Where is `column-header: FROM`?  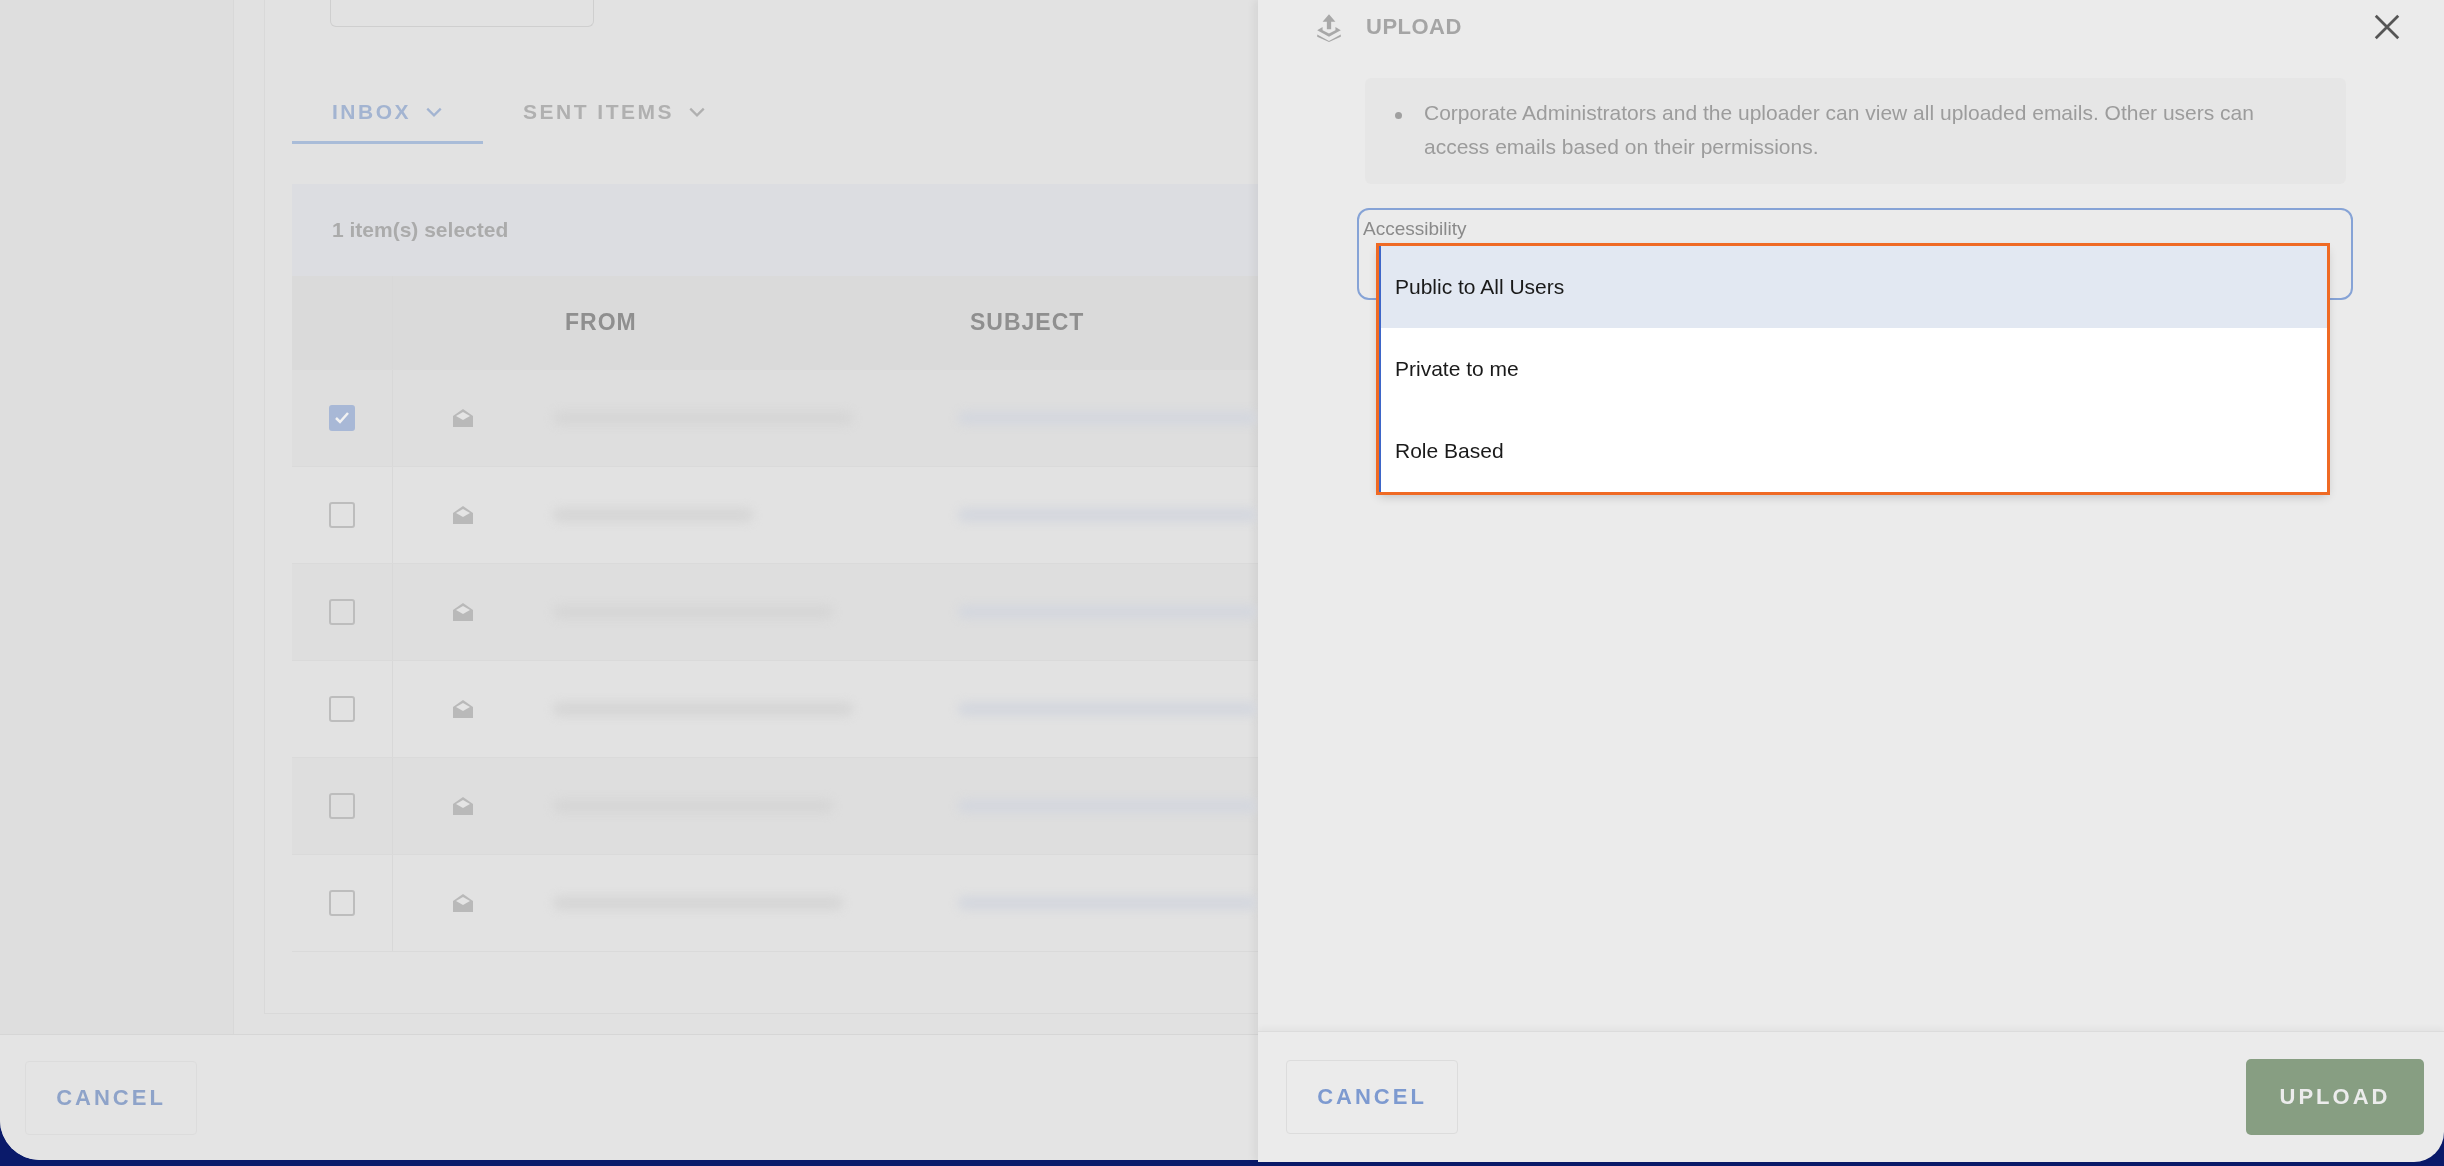
column-header: FROM is located at coordinates (601, 322).